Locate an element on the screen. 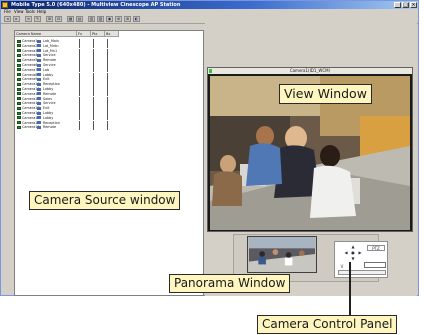  toolbar-button: ⊟ is located at coordinates (58, 19).